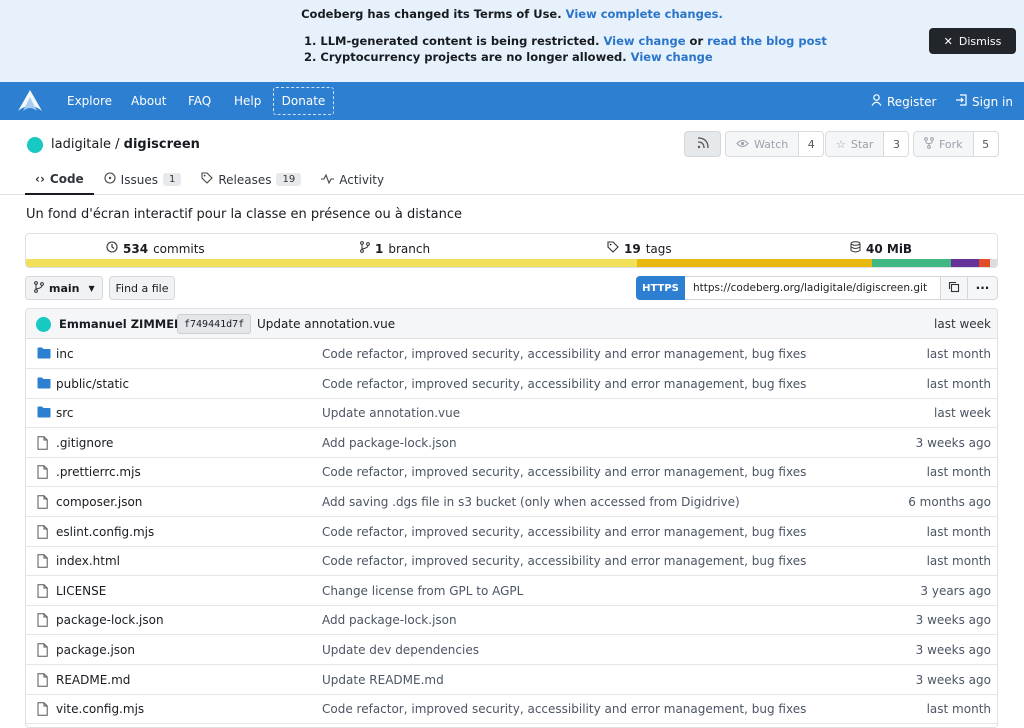  What do you see at coordinates (81, 591) in the screenshot?
I see `file-name-link: LICENSE` at bounding box center [81, 591].